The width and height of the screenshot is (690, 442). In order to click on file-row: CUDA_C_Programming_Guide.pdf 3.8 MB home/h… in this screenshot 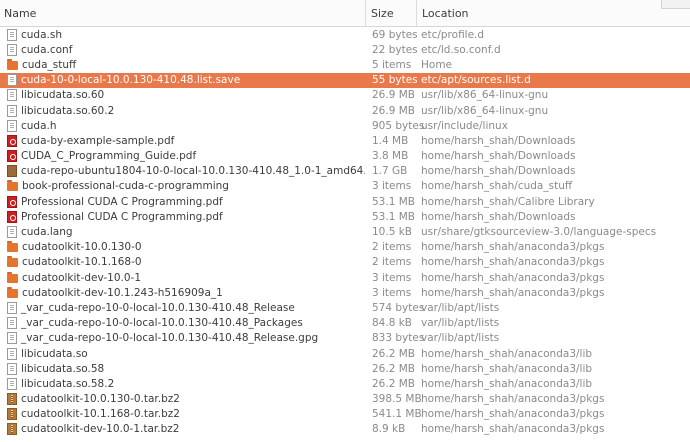, I will do `click(345, 156)`.